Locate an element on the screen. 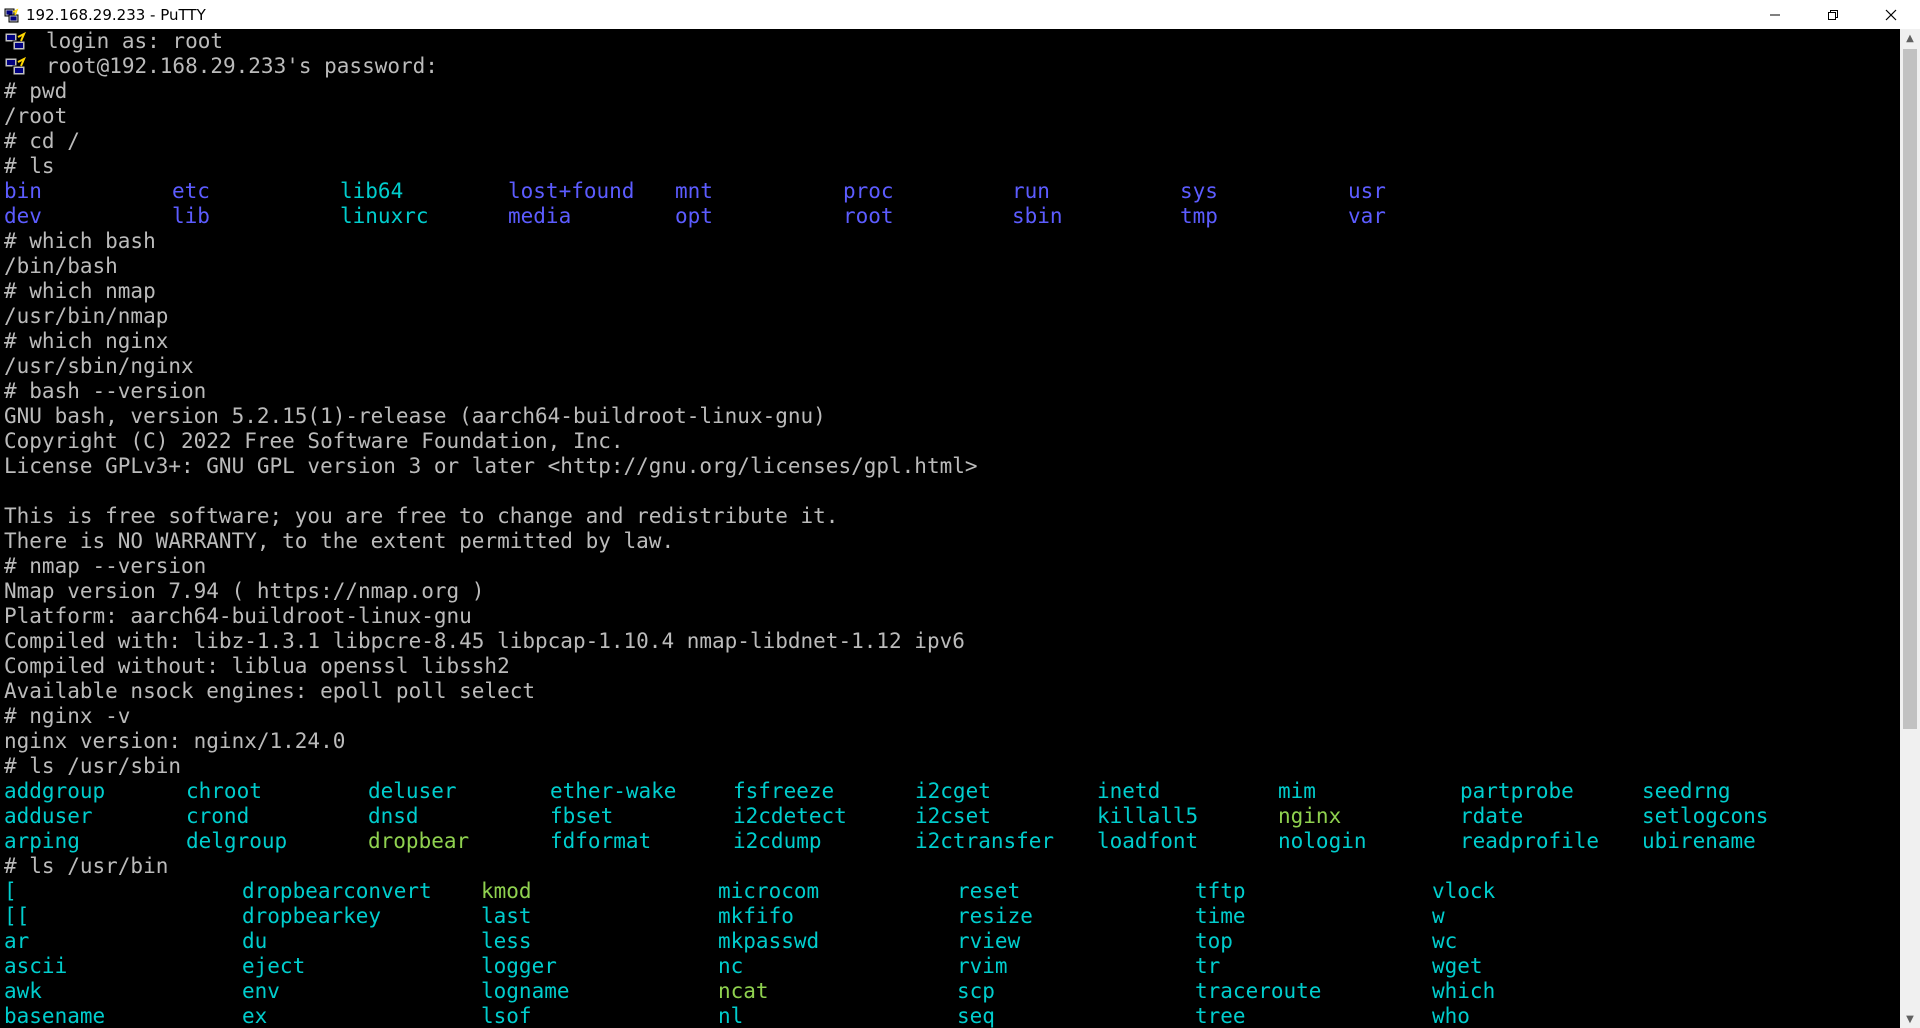 This screenshot has height=1028, width=1920. password-prompt-line: root@192.168.29.233's password: is located at coordinates (242, 66).